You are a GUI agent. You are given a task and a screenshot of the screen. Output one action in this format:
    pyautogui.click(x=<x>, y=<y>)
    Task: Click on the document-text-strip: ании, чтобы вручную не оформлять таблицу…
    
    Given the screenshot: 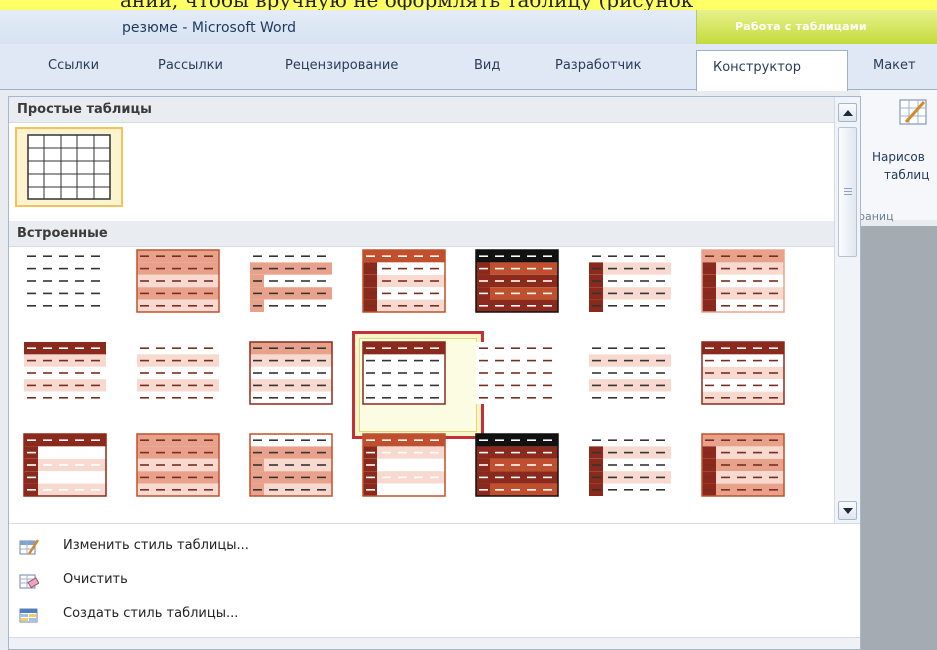 What is the action you would take?
    pyautogui.click(x=468, y=5)
    